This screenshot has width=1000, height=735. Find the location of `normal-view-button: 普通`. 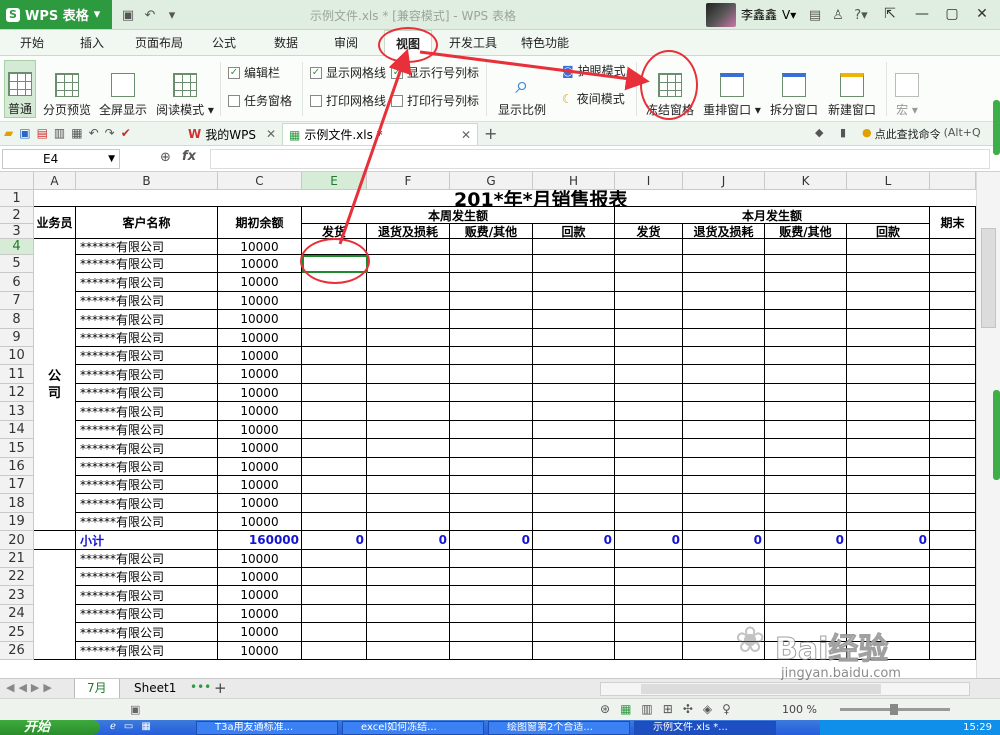

normal-view-button: 普通 is located at coordinates (20, 89).